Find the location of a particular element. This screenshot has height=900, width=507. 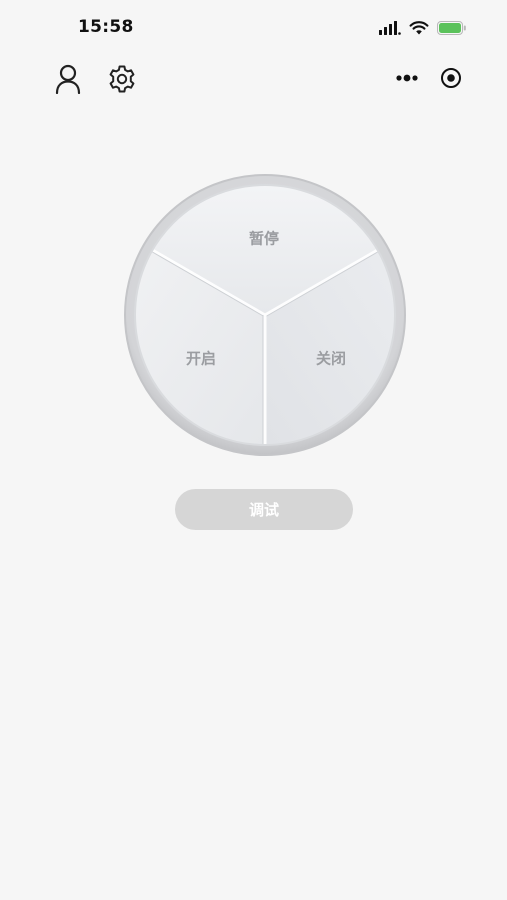

battery-icon is located at coordinates (452, 29).